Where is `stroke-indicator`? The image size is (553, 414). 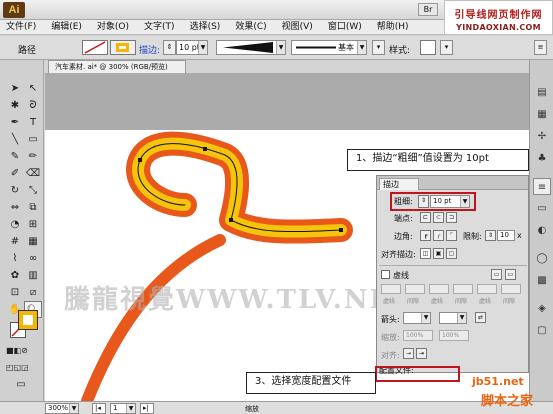 stroke-indicator is located at coordinates (28, 320).